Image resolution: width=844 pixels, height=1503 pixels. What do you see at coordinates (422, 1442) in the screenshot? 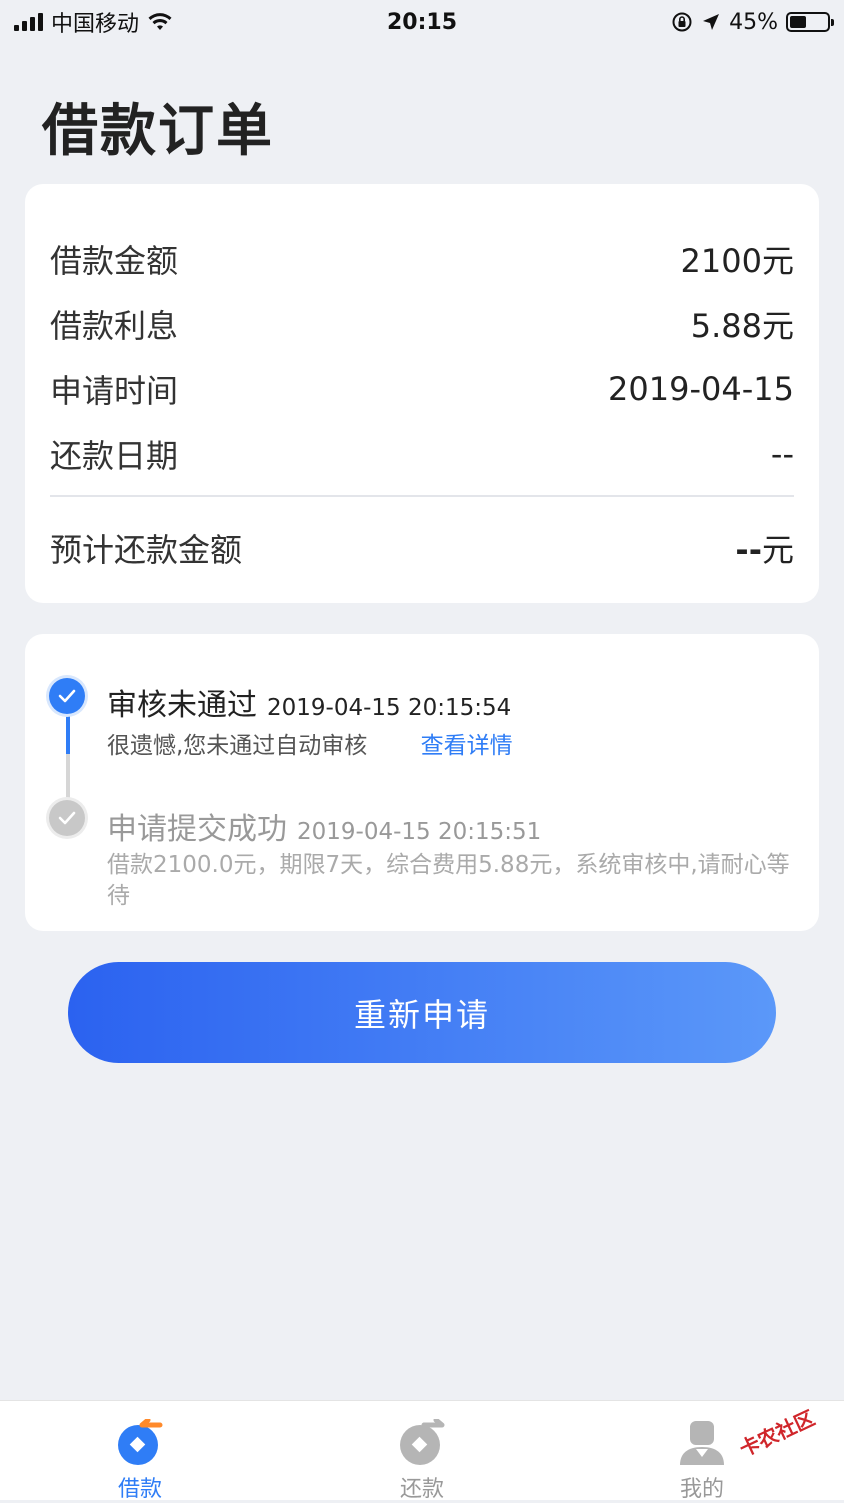
I see `repay-icon` at bounding box center [422, 1442].